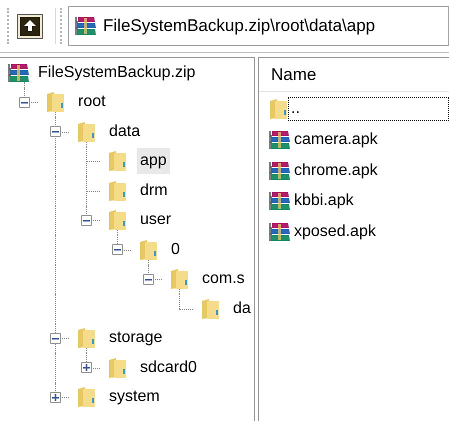 The width and height of the screenshot is (449, 421). What do you see at coordinates (153, 161) in the screenshot?
I see `tree-item: app` at bounding box center [153, 161].